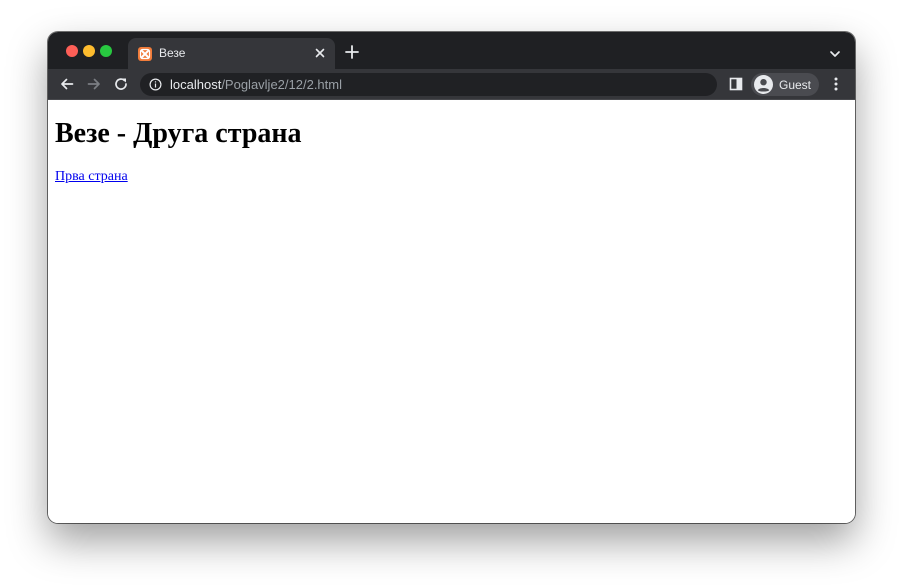 Image resolution: width=903 pixels, height=586 pixels. Describe the element at coordinates (836, 84) in the screenshot. I see `kebab-menu-icon` at that location.